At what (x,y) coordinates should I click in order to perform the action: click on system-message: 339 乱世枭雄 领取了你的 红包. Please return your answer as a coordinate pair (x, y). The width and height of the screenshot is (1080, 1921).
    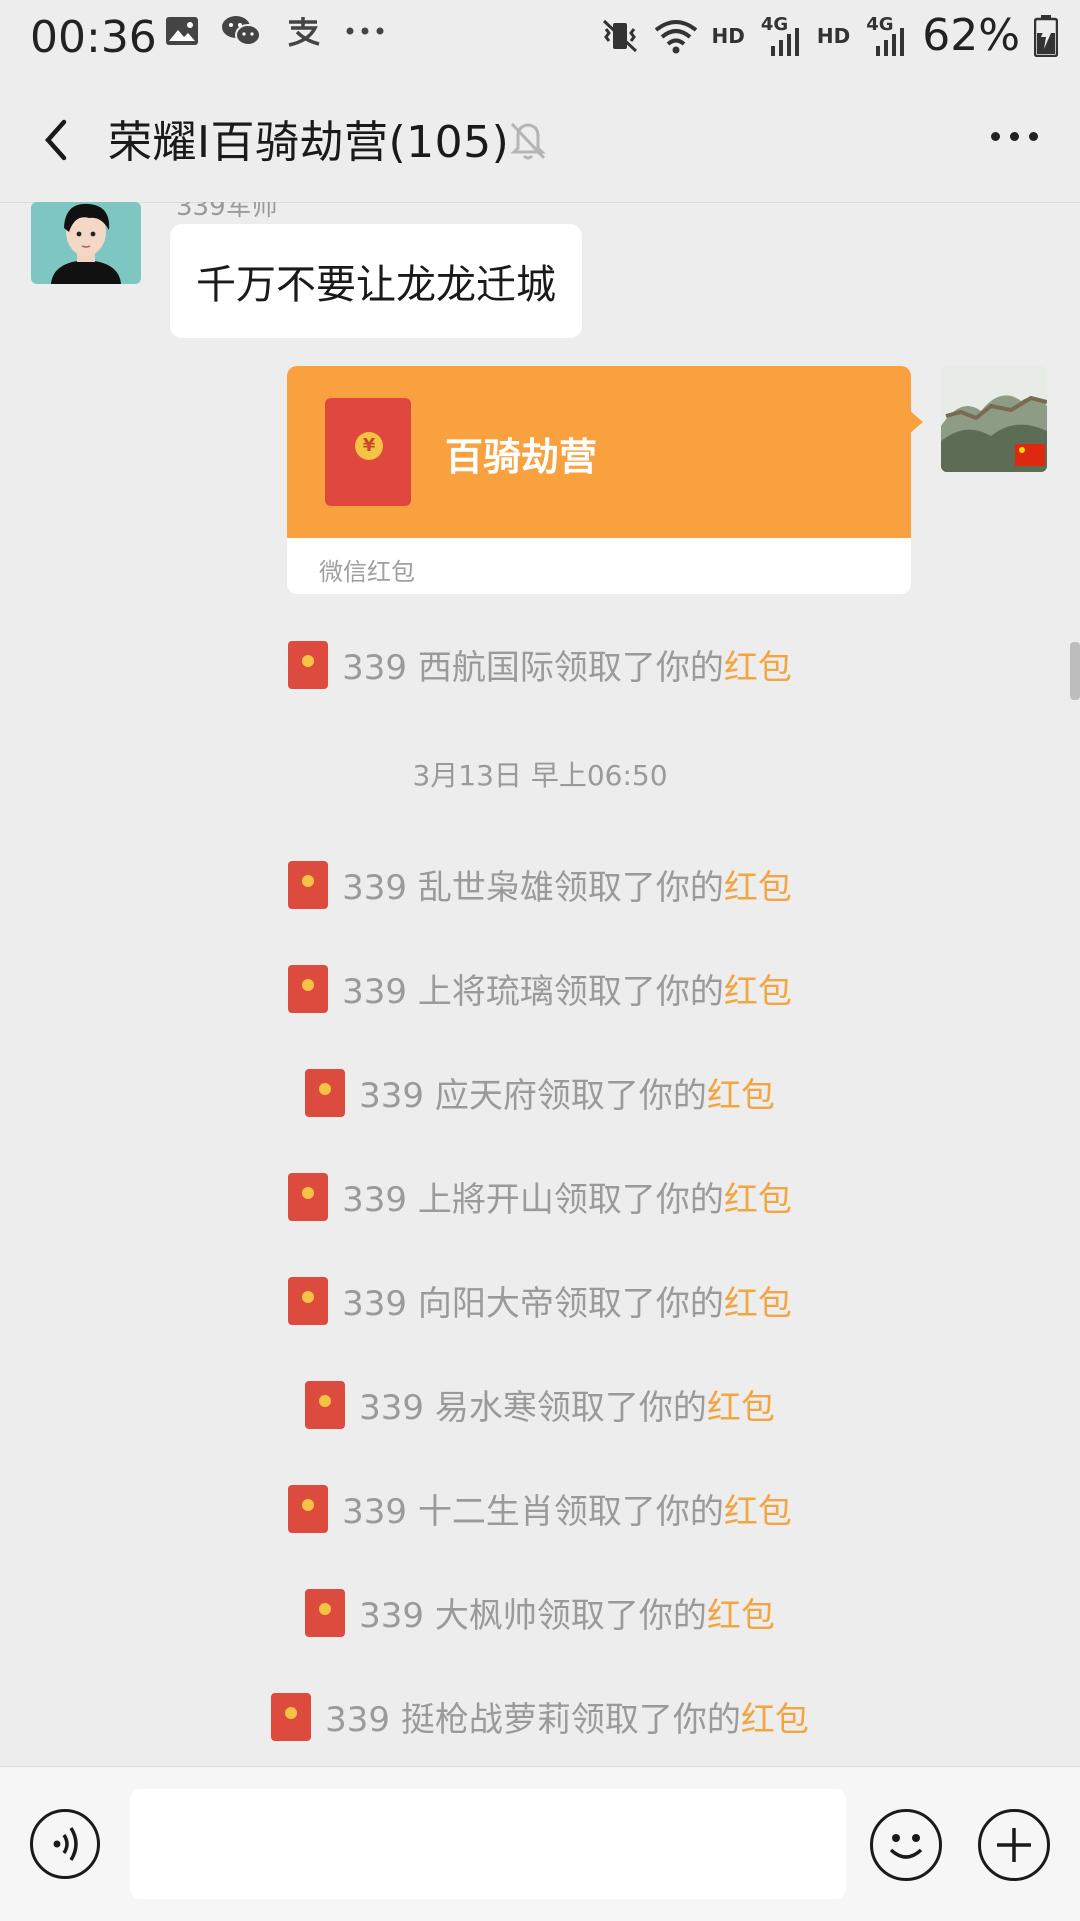
    Looking at the image, I should click on (540, 884).